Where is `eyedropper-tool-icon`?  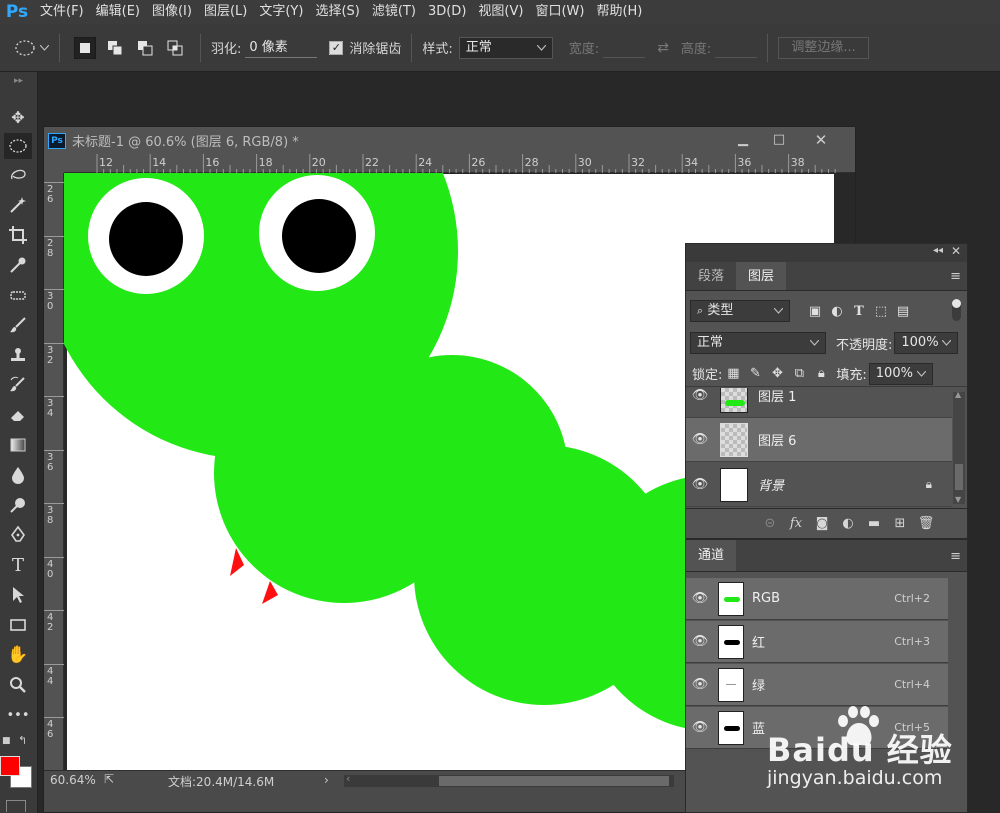 eyedropper-tool-icon is located at coordinates (18, 265).